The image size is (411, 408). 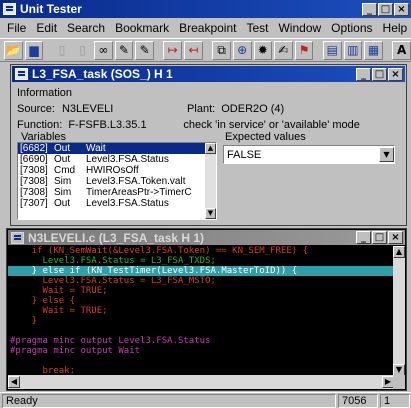 I want to click on task-window-title: L3_FSA_task (SOS_) H 1, so click(x=102, y=74).